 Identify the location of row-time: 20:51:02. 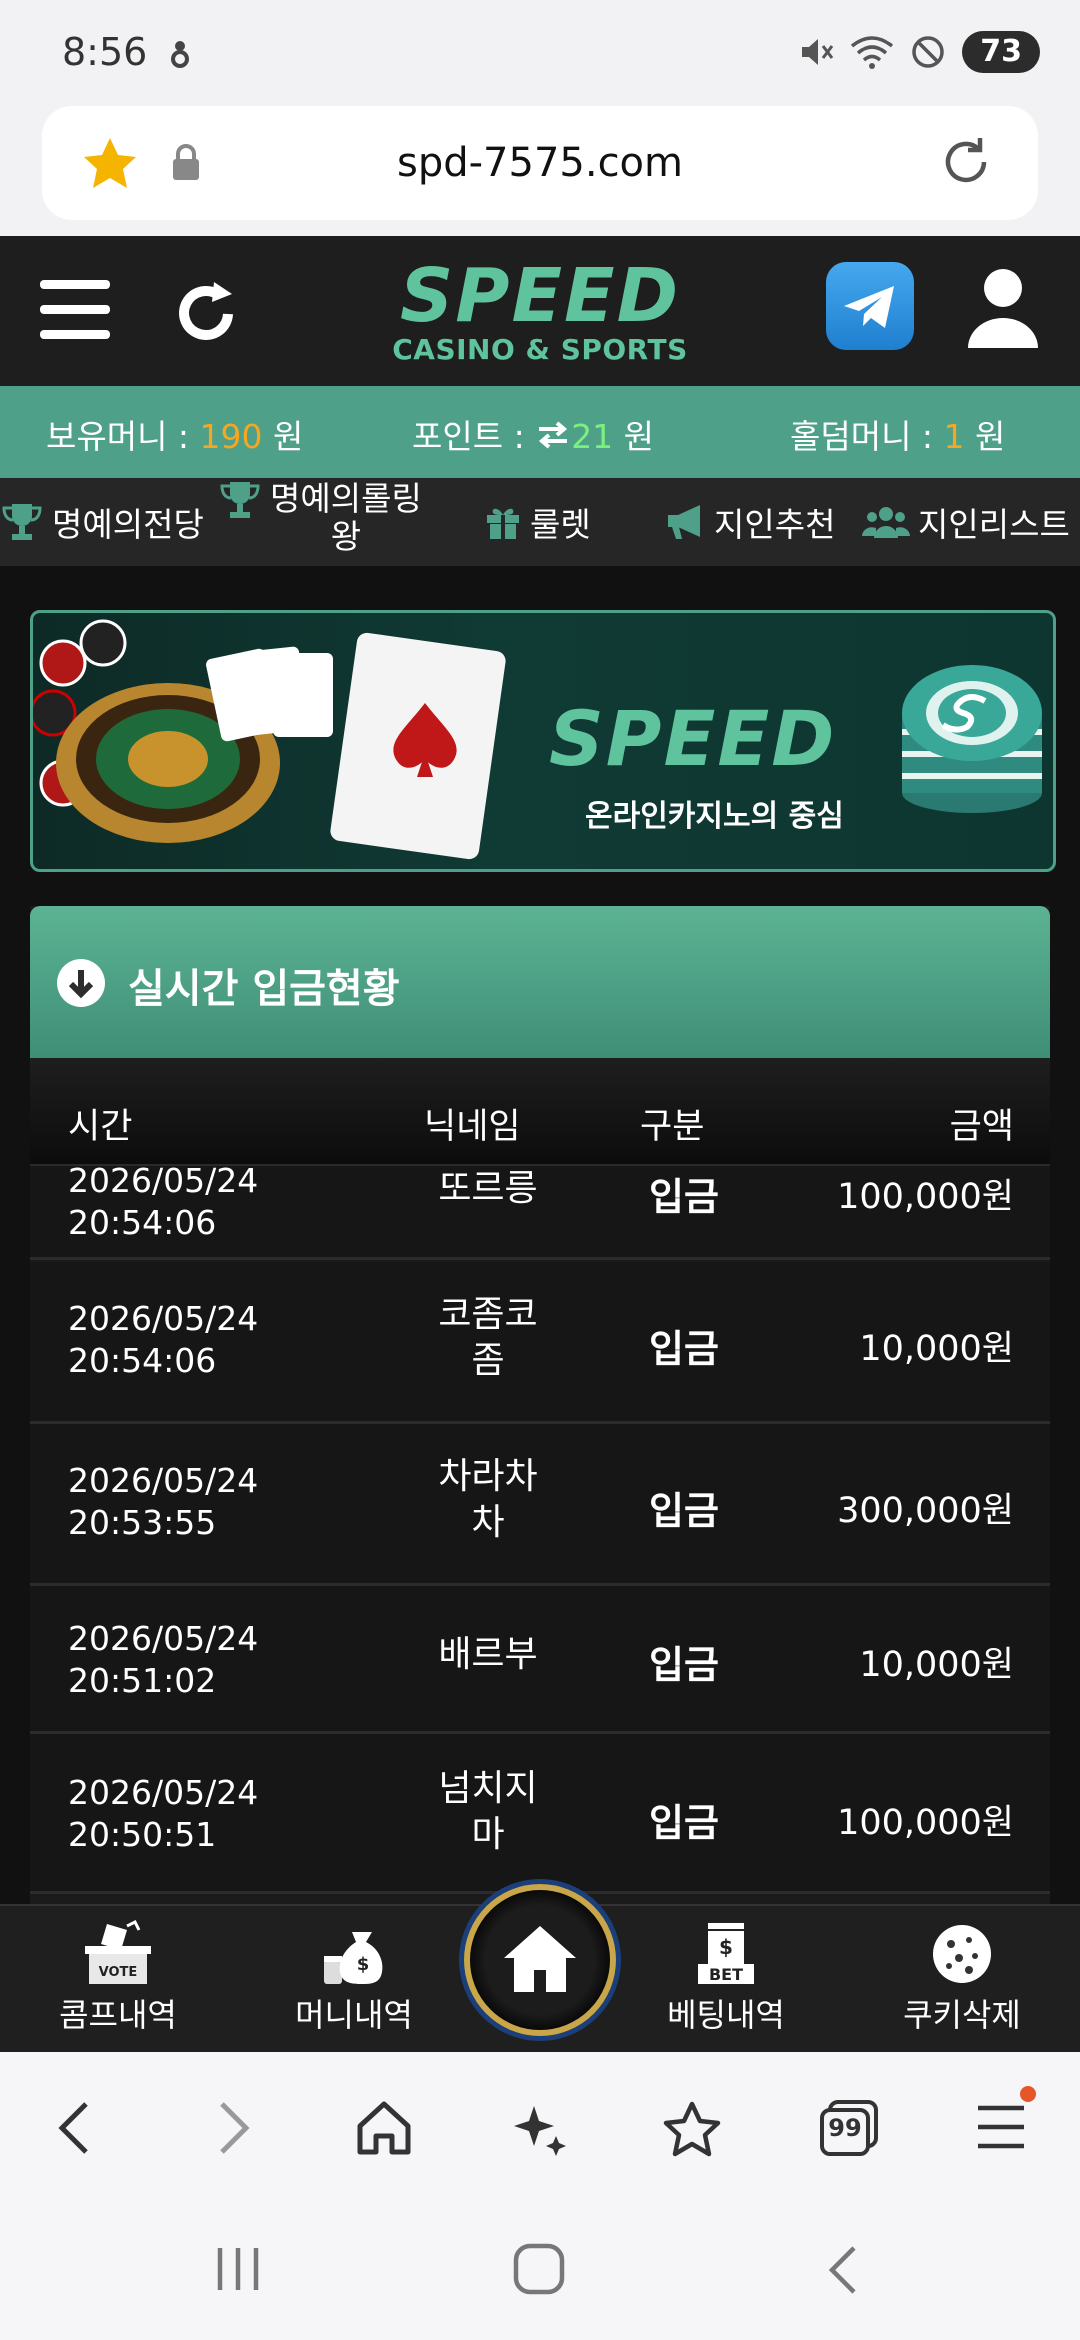
(142, 1680).